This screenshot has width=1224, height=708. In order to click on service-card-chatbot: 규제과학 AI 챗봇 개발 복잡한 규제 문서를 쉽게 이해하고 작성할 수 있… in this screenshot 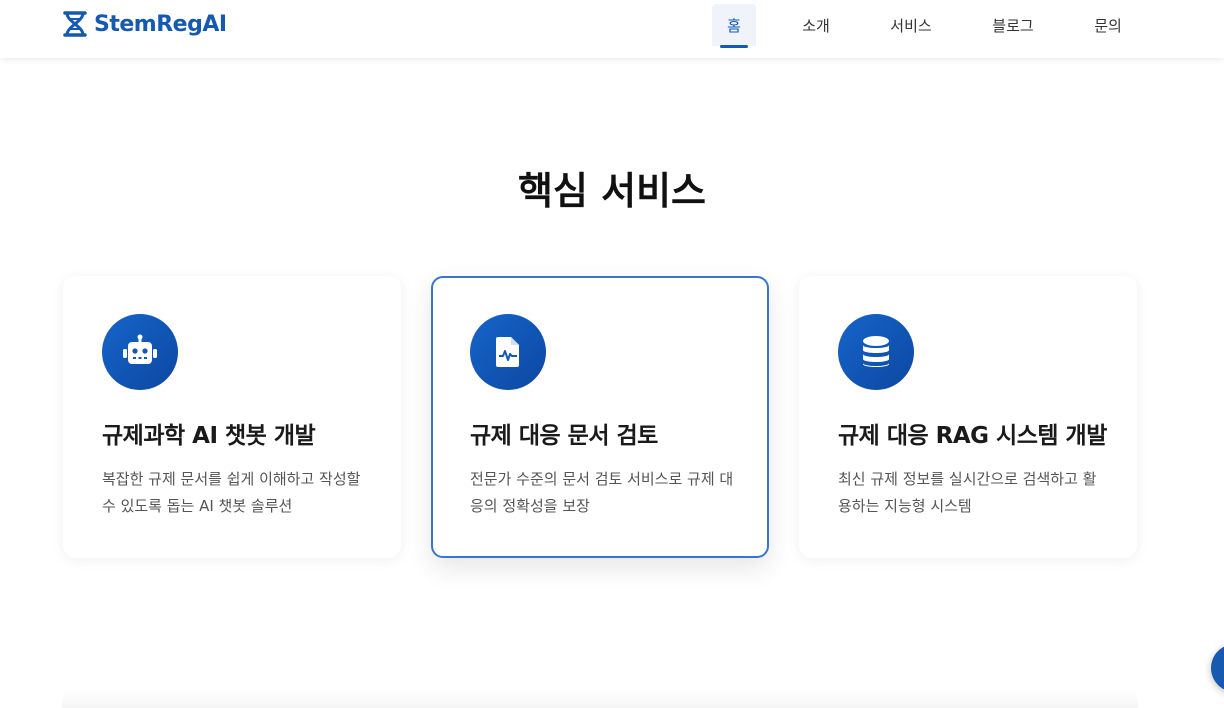, I will do `click(232, 417)`.